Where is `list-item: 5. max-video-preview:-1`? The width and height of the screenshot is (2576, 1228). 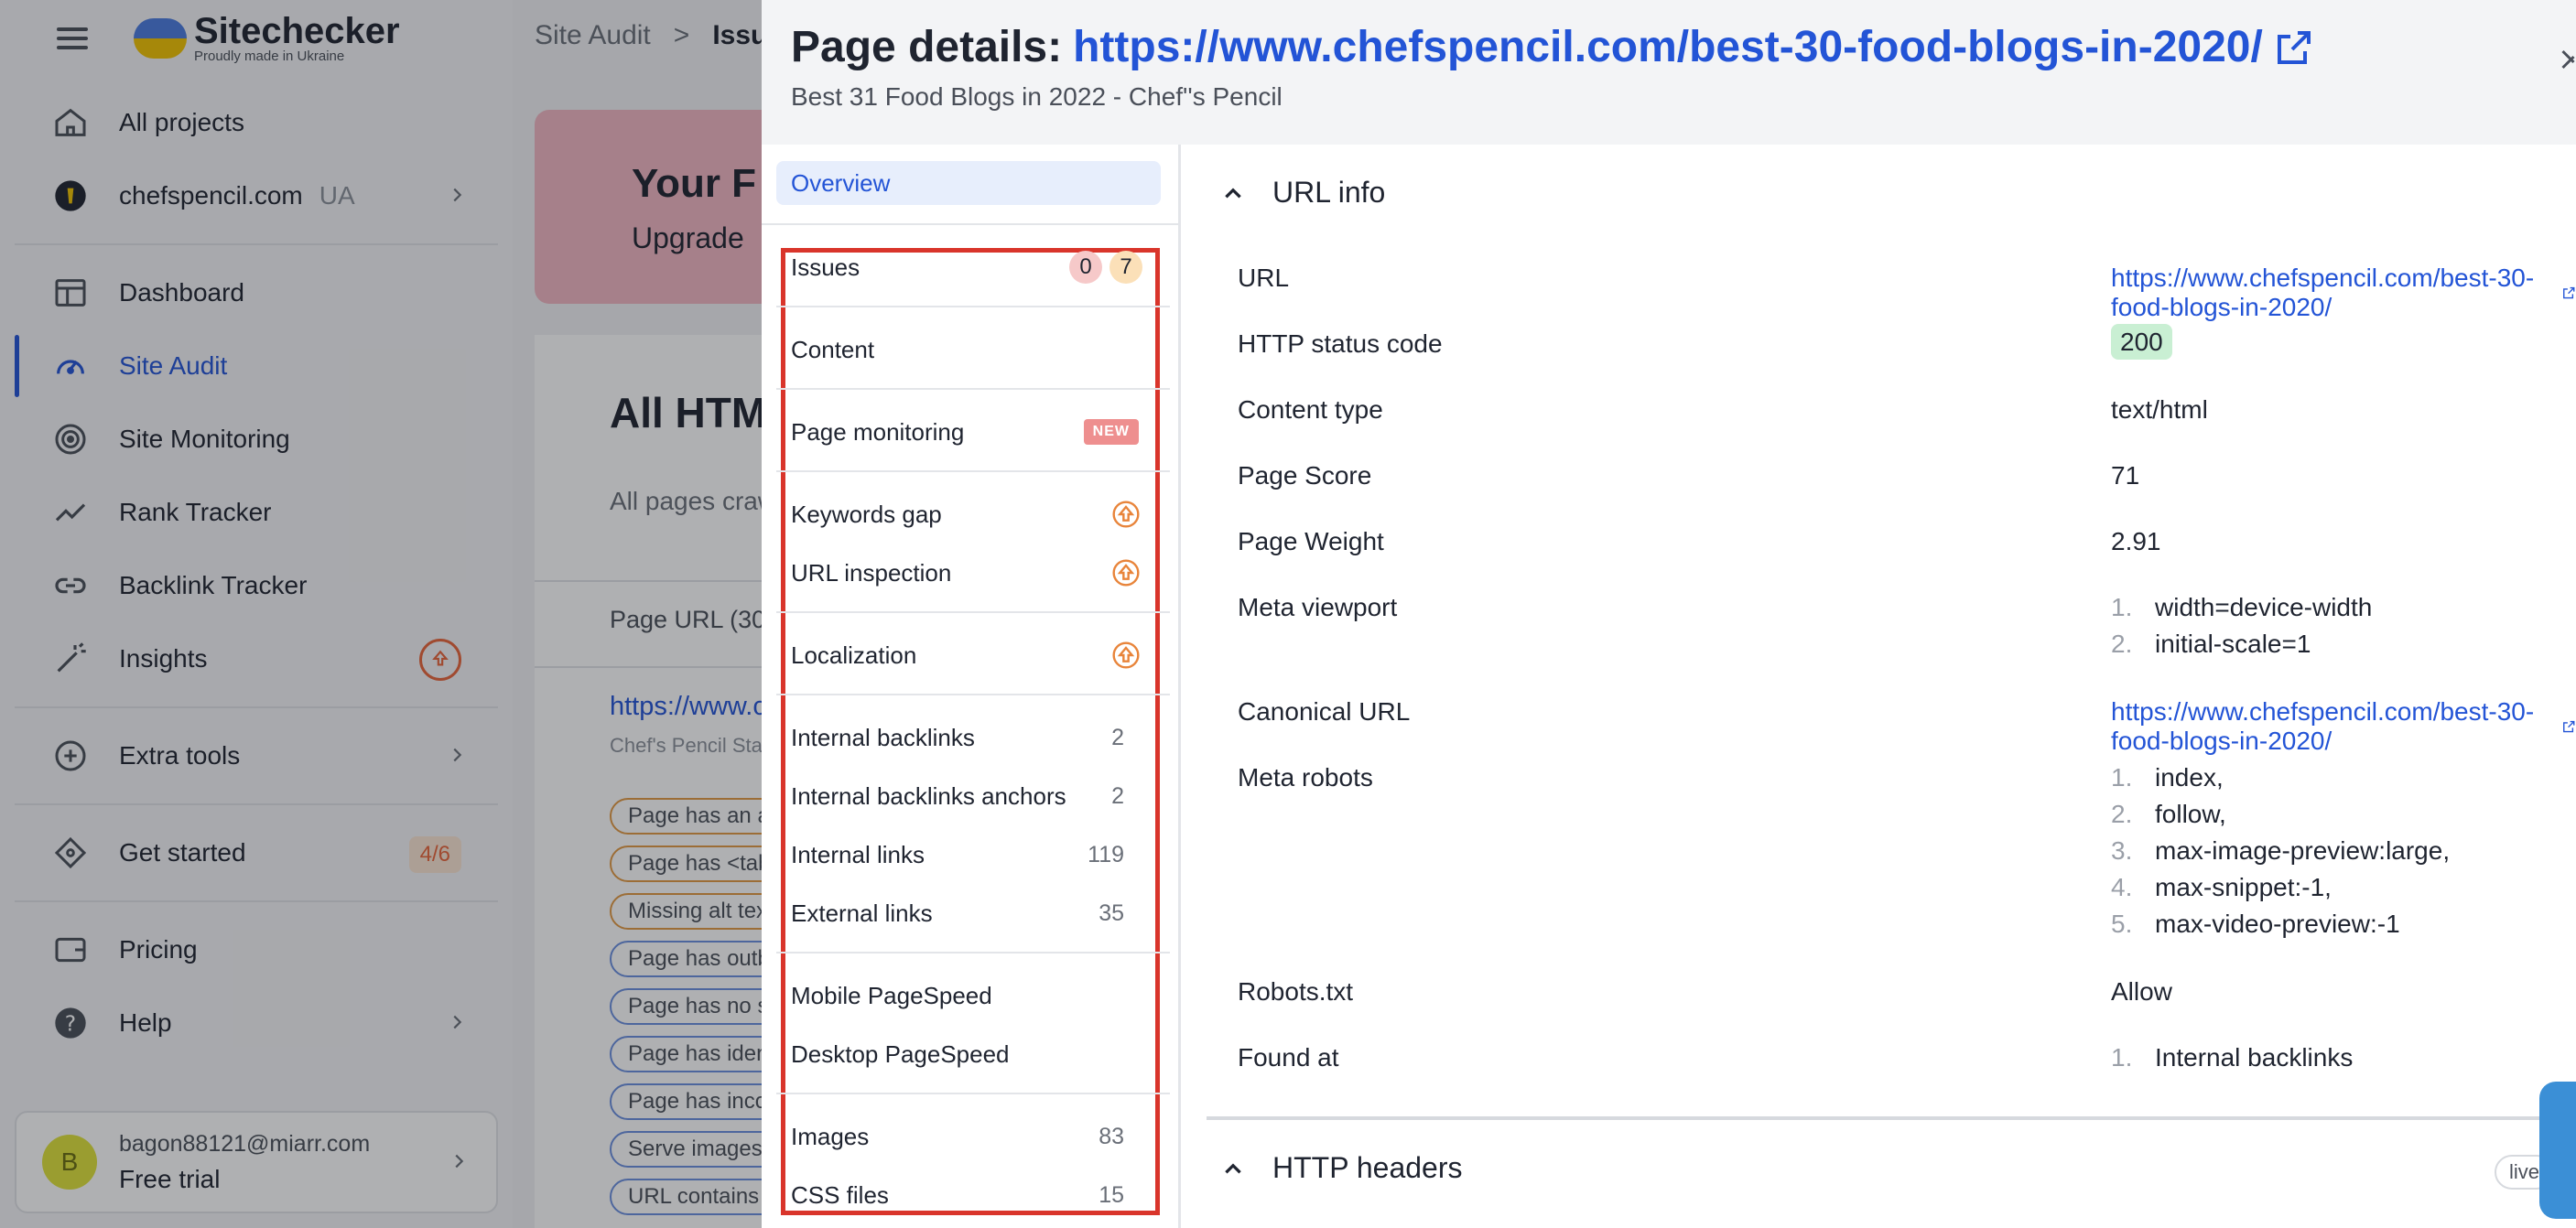 list-item: 5. max-video-preview:-1 is located at coordinates (2256, 924).